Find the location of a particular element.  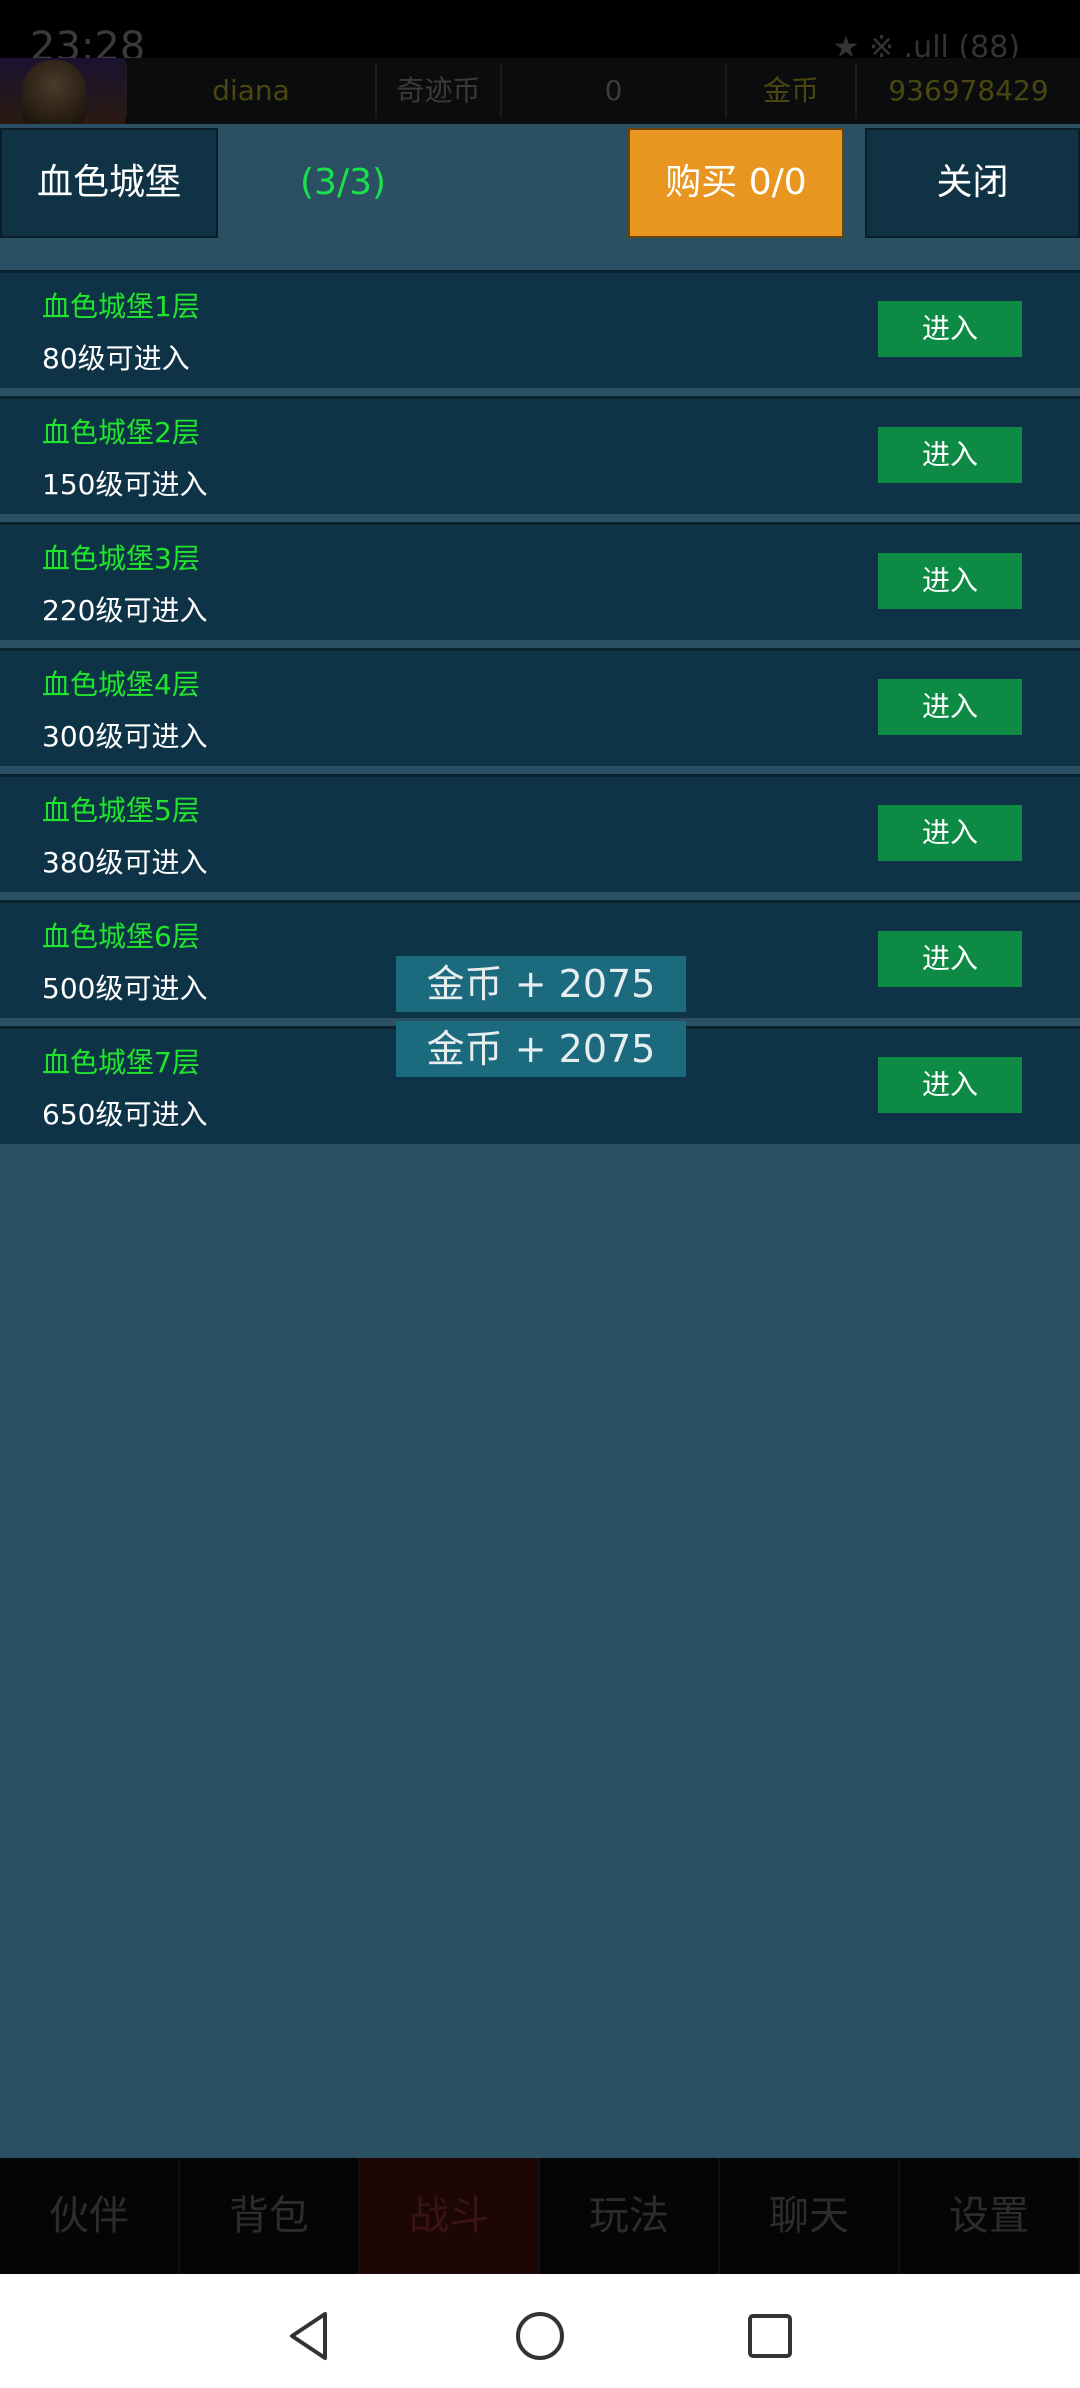

floor-requirement: 150级可进入 is located at coordinates (125, 484).